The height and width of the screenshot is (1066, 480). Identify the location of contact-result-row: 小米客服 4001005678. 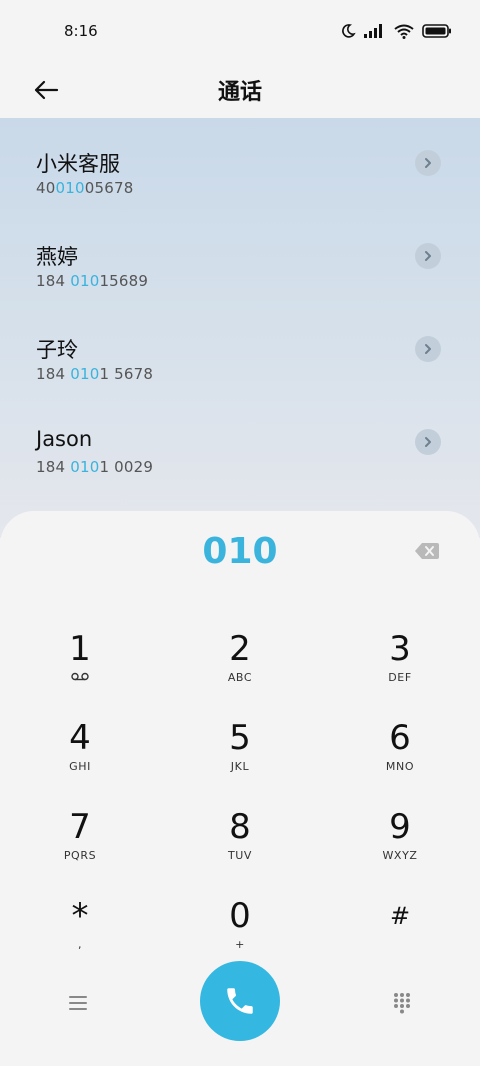
(240, 164).